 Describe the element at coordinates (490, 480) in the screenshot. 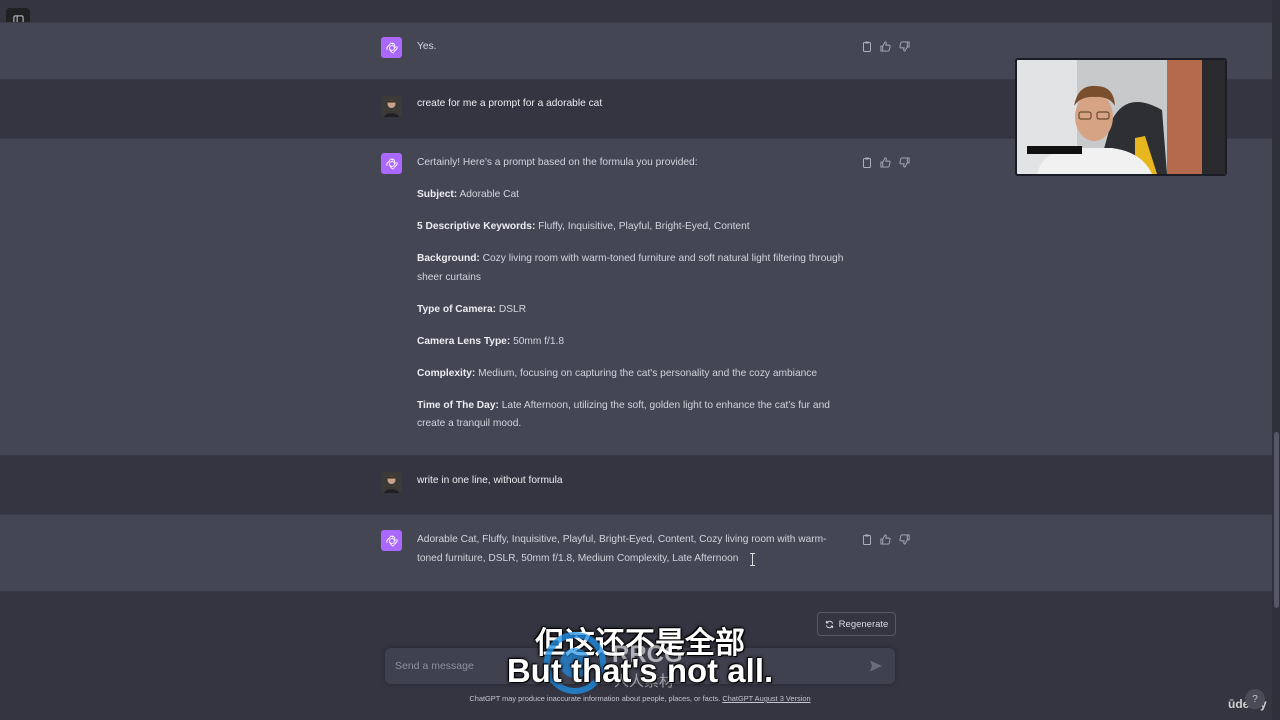

I see `user-message-text: write in one line, without formula` at that location.